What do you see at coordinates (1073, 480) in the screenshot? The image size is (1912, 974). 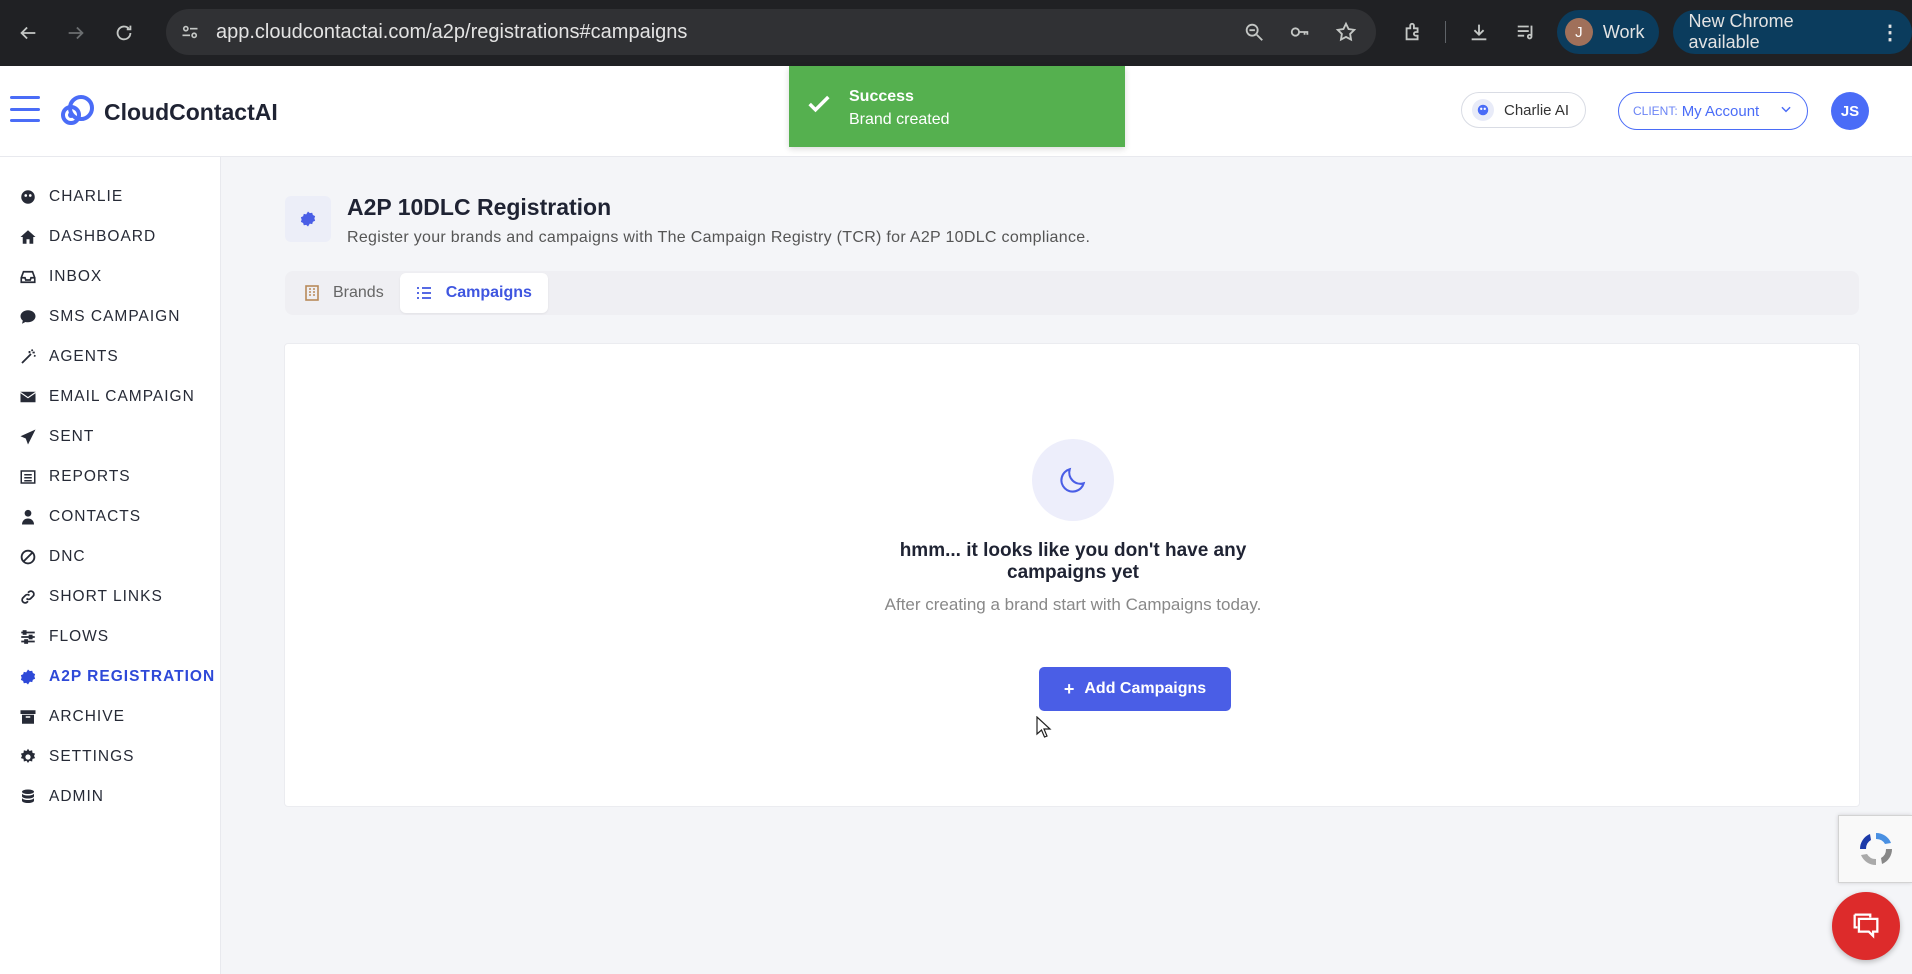 I see `moon-icon` at bounding box center [1073, 480].